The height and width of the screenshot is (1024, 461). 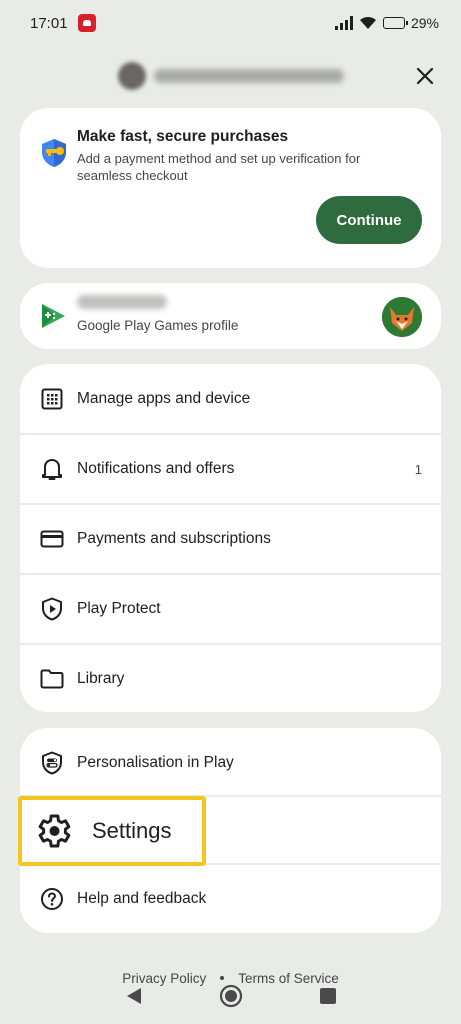 I want to click on bell-icon, so click(x=52, y=469).